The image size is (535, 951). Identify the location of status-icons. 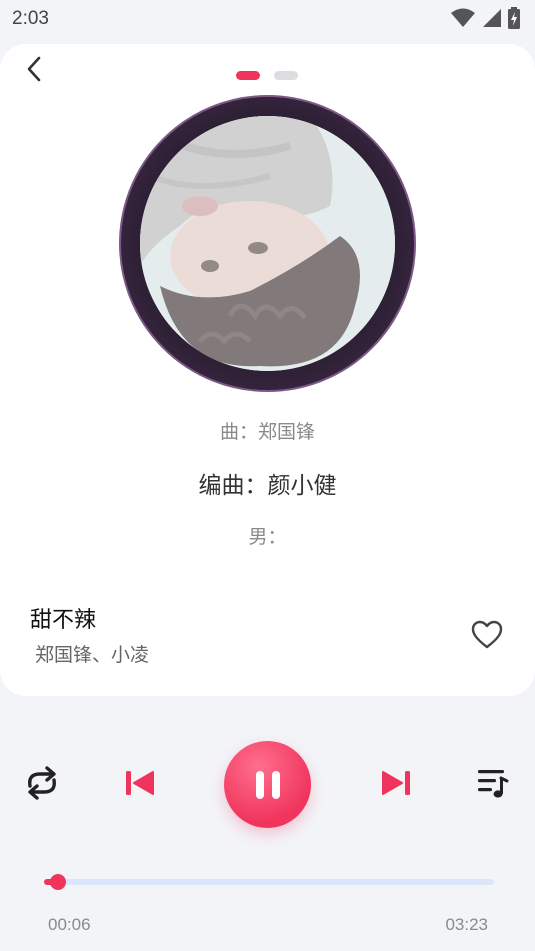
(486, 20).